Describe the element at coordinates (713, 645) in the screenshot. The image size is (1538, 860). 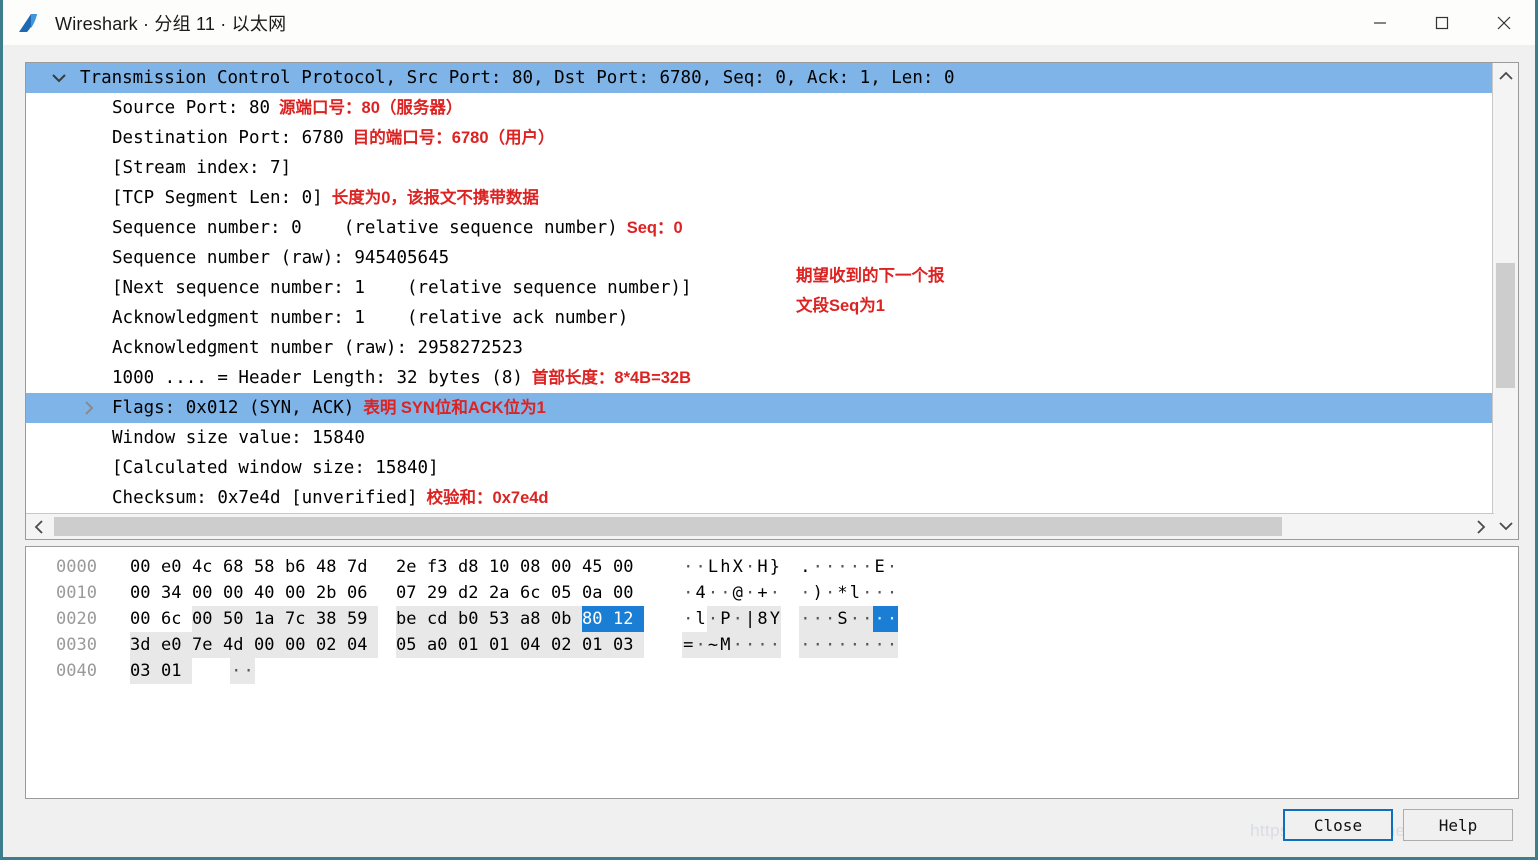
I see `ascii-char: ~` at that location.